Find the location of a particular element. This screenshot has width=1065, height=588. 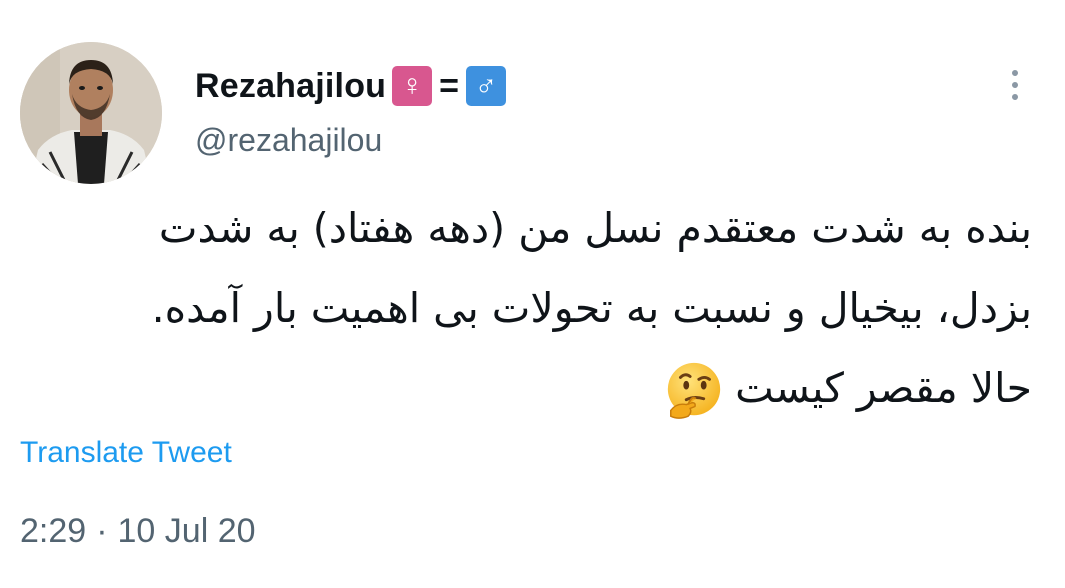

display-name: Rezahajilou is located at coordinates (290, 86).